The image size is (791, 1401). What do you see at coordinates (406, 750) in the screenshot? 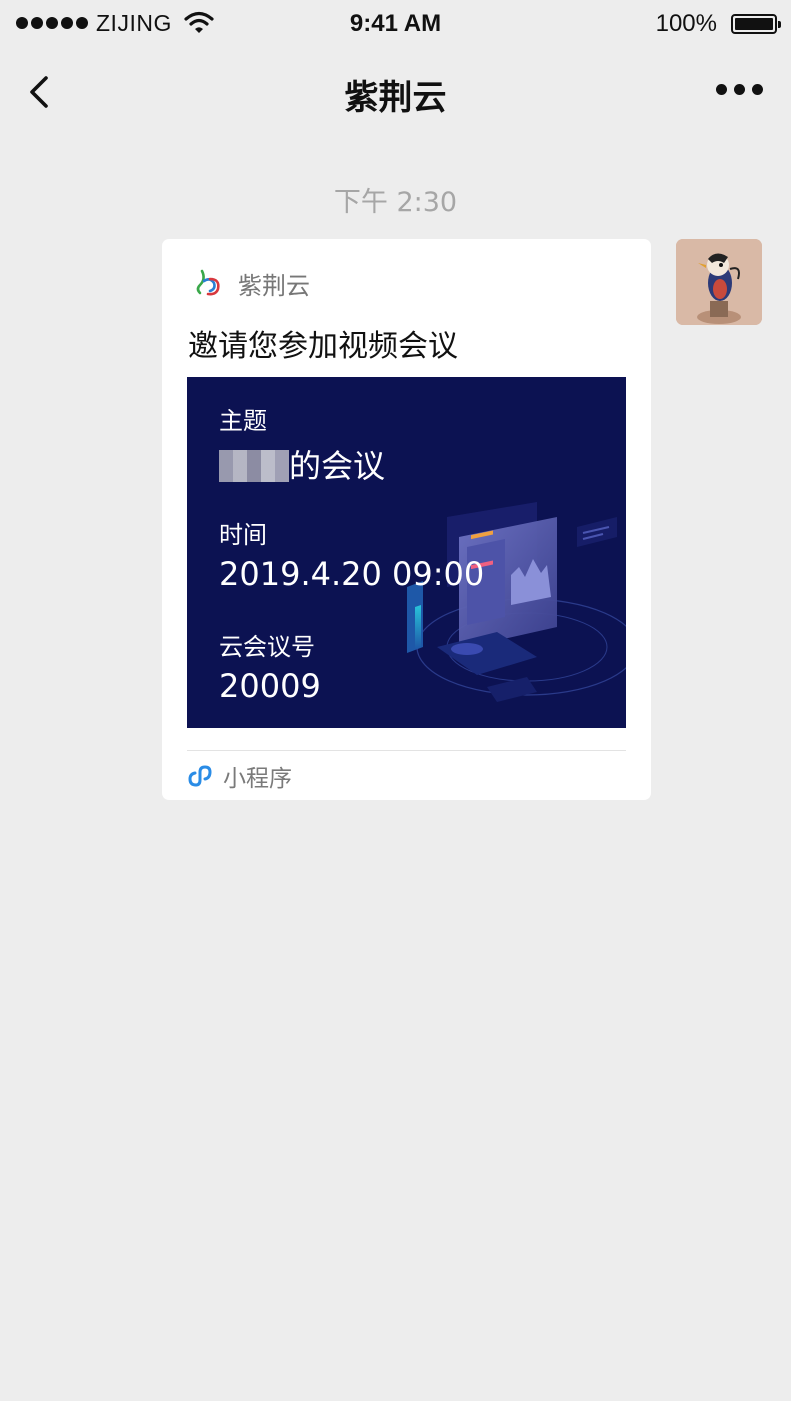
I see `card-divider` at bounding box center [406, 750].